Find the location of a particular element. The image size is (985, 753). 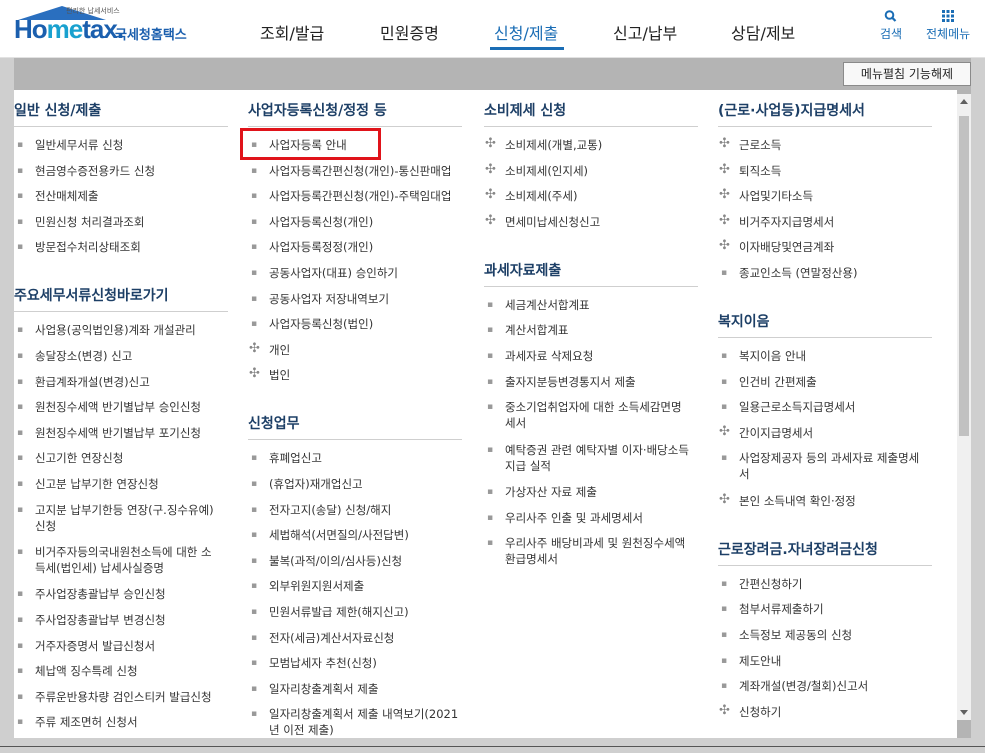

menu-link: ▪ 우리사주 배당비과세 및 원천징수세액 환급명세서 is located at coordinates (592, 552).